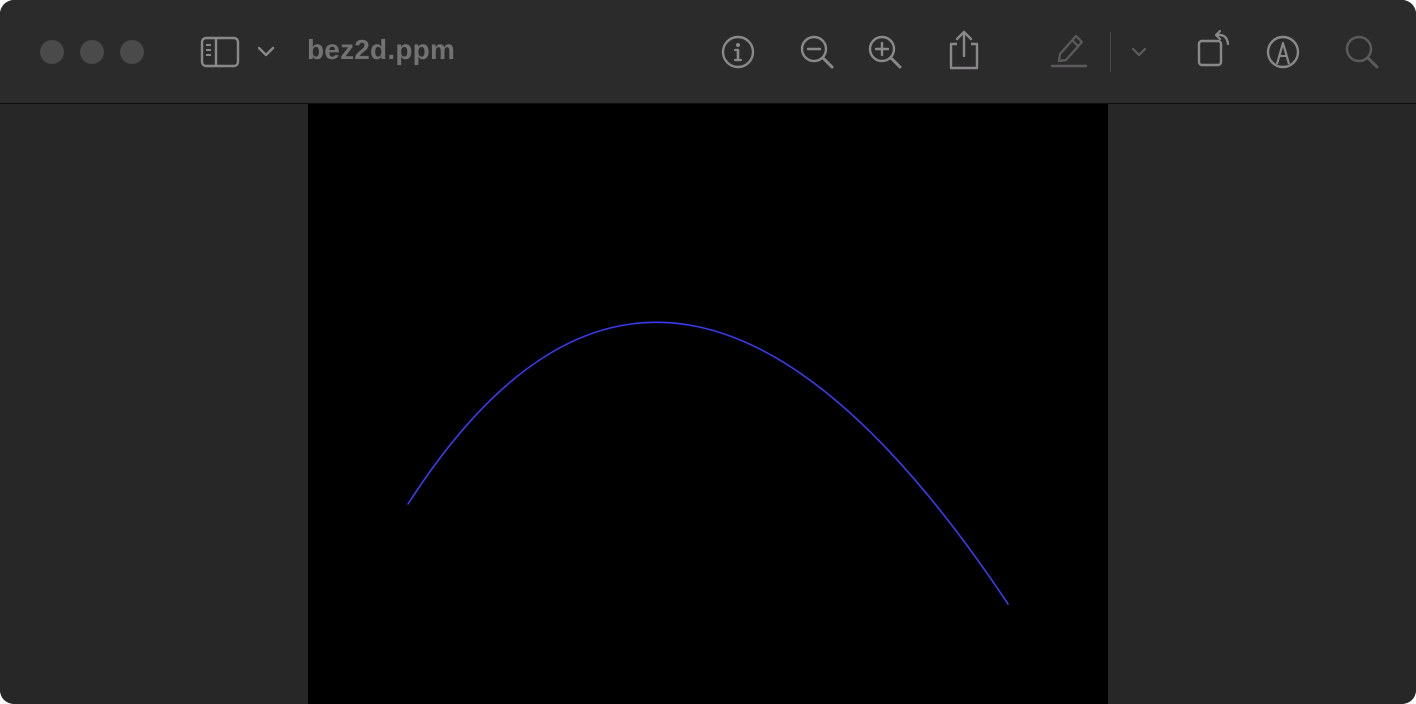 The width and height of the screenshot is (1416, 704). What do you see at coordinates (964, 50) in the screenshot?
I see `share-icon` at bounding box center [964, 50].